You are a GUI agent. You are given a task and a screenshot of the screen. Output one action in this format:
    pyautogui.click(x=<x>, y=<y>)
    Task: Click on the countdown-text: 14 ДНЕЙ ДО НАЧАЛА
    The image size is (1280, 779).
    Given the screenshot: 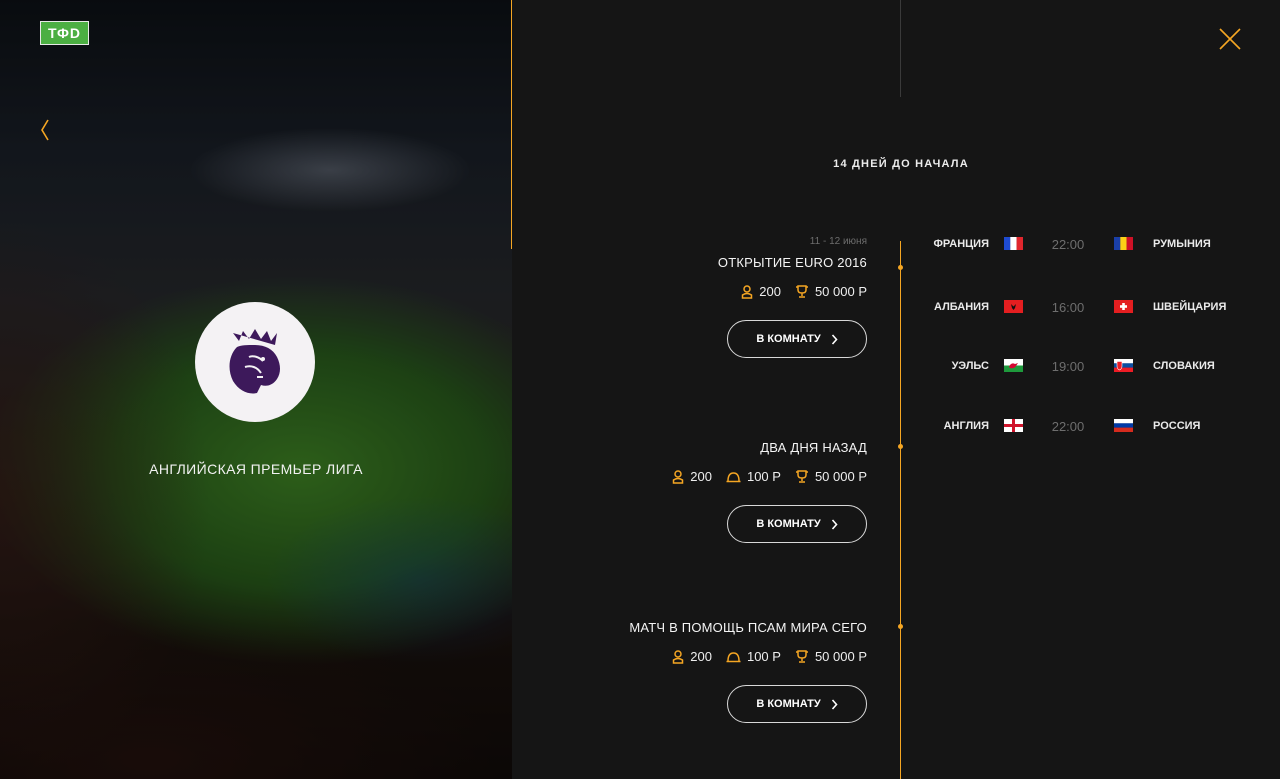 What is the action you would take?
    pyautogui.click(x=901, y=164)
    